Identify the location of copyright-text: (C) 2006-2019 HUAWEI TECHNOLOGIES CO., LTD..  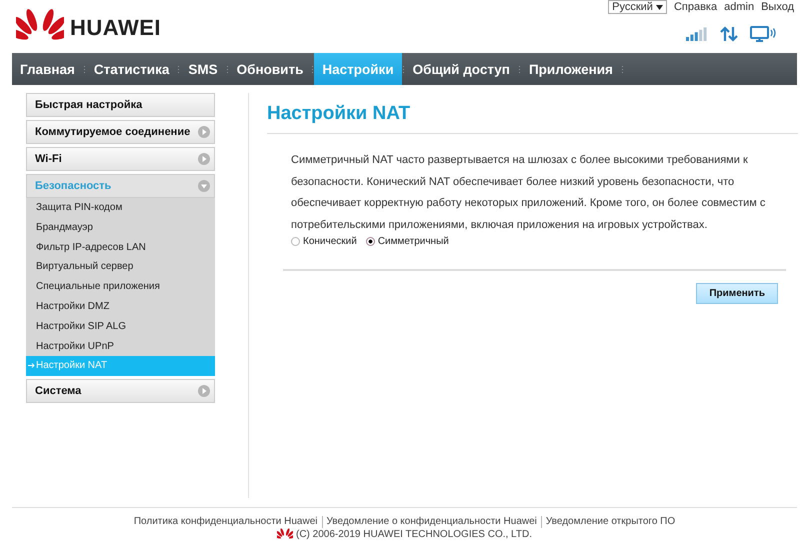
(414, 534).